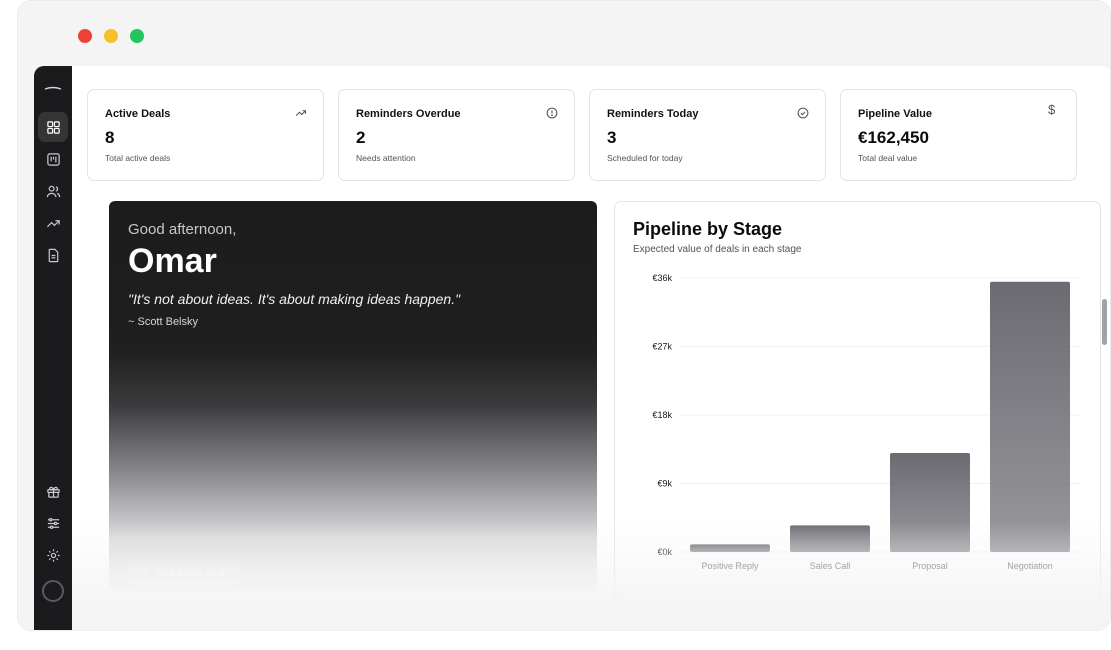 The image size is (1111, 650). I want to click on bar-proposal, so click(930, 502).